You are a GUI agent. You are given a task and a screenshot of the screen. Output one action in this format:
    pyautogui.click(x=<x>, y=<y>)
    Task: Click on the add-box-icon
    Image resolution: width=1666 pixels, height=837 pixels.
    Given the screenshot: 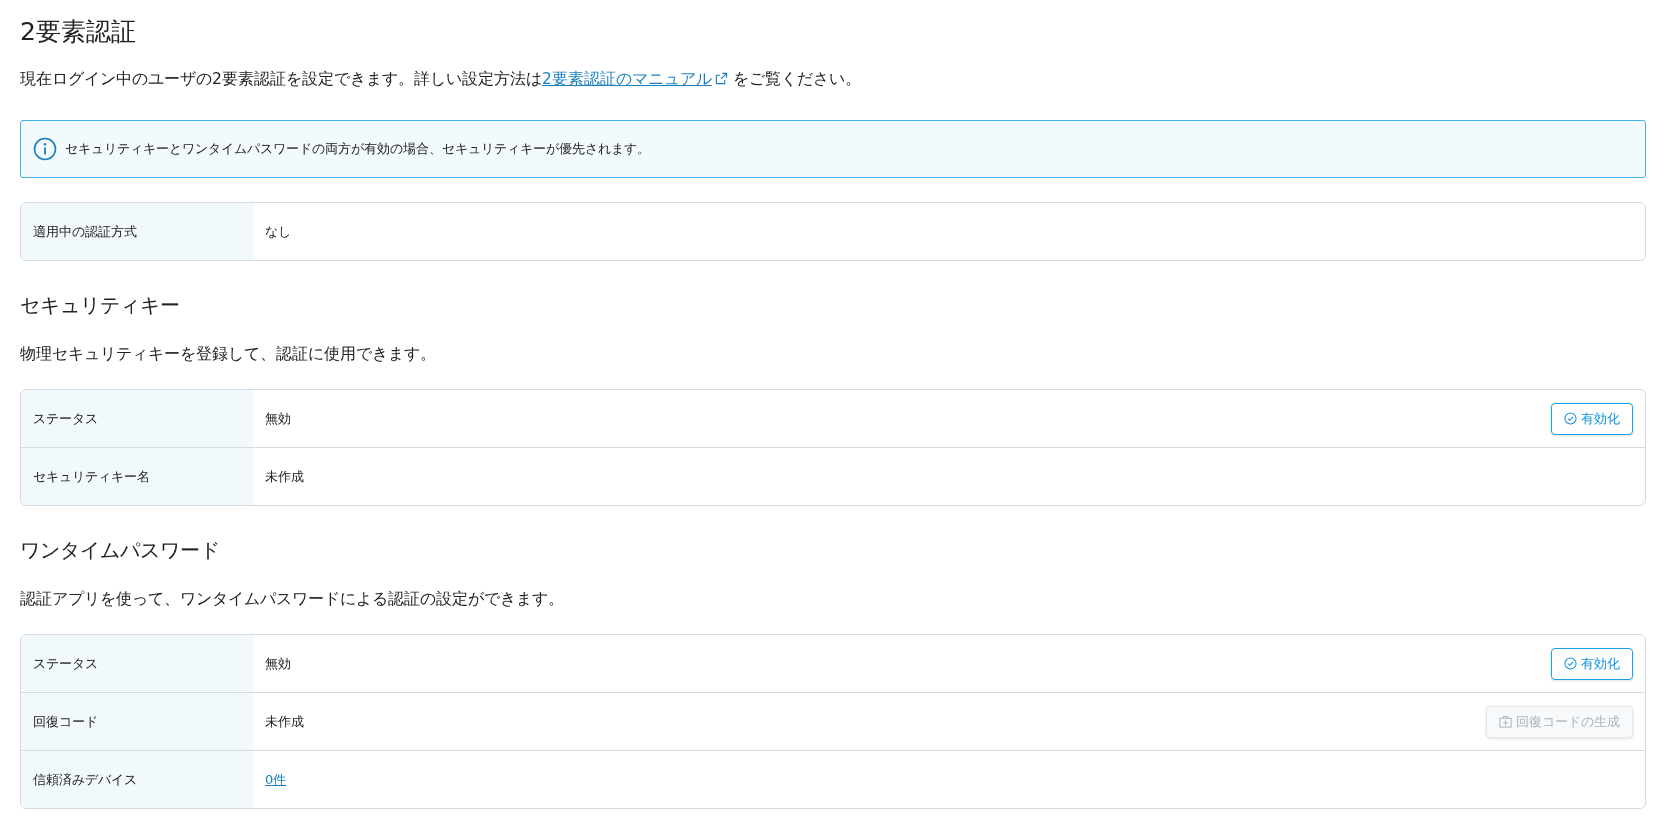 What is the action you would take?
    pyautogui.click(x=1505, y=721)
    